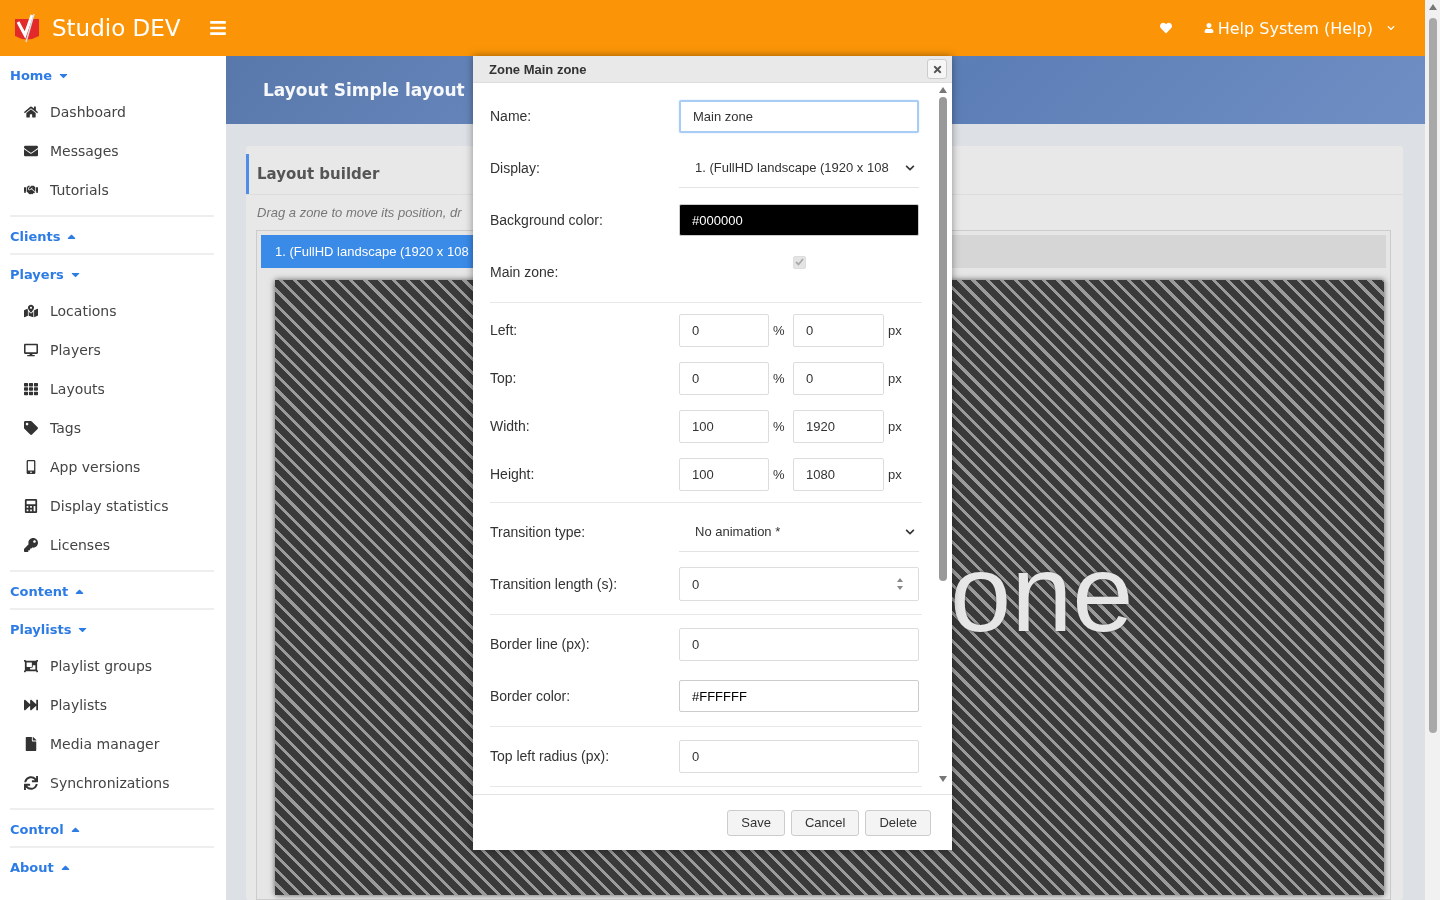 The height and width of the screenshot is (900, 1440). Describe the element at coordinates (116, 28) in the screenshot. I see `brand-title: Studio DEV` at that location.